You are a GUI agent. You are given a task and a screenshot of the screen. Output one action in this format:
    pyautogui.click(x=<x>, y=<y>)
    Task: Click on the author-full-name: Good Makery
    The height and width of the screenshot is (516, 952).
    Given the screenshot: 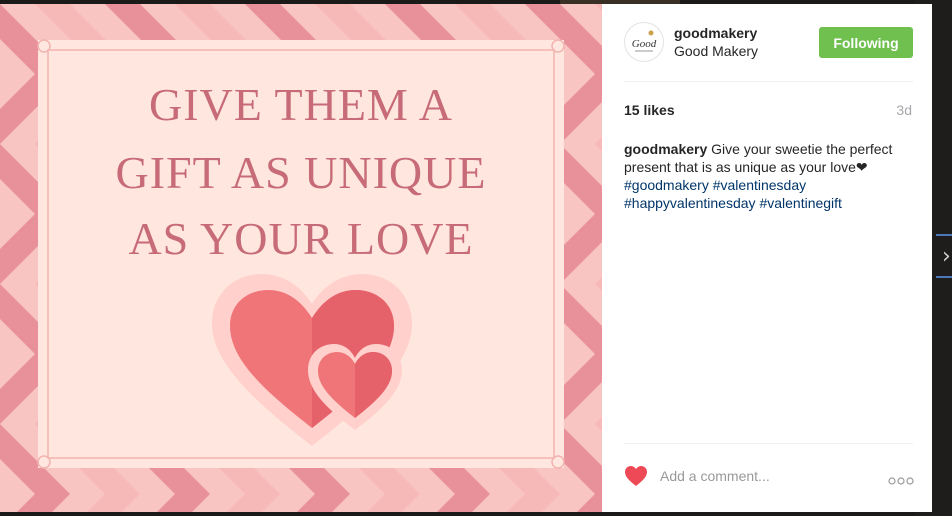 What is the action you would take?
    pyautogui.click(x=716, y=51)
    